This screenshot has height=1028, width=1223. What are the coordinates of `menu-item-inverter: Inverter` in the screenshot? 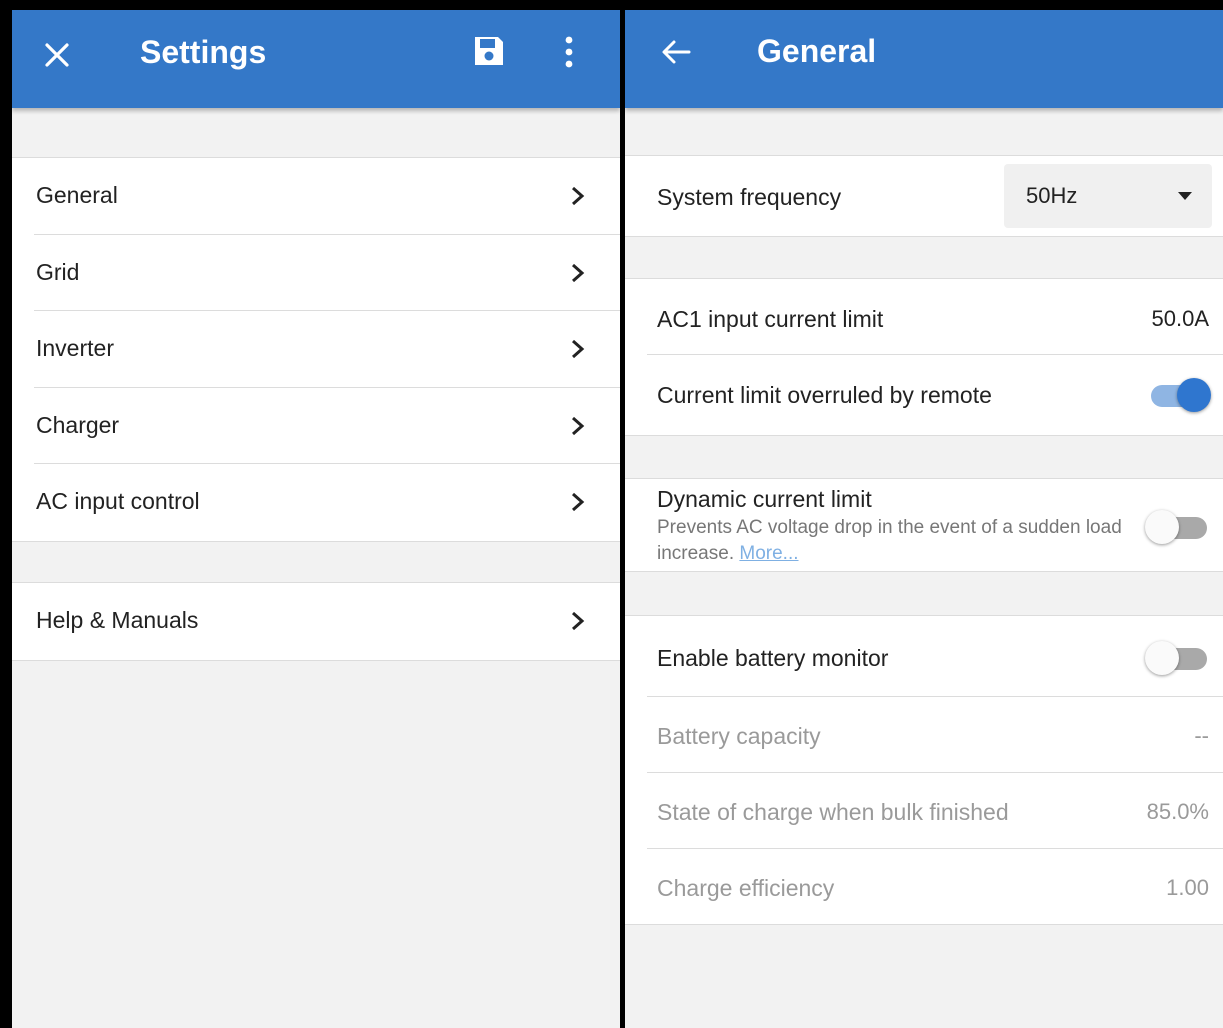 It's located at (316, 349).